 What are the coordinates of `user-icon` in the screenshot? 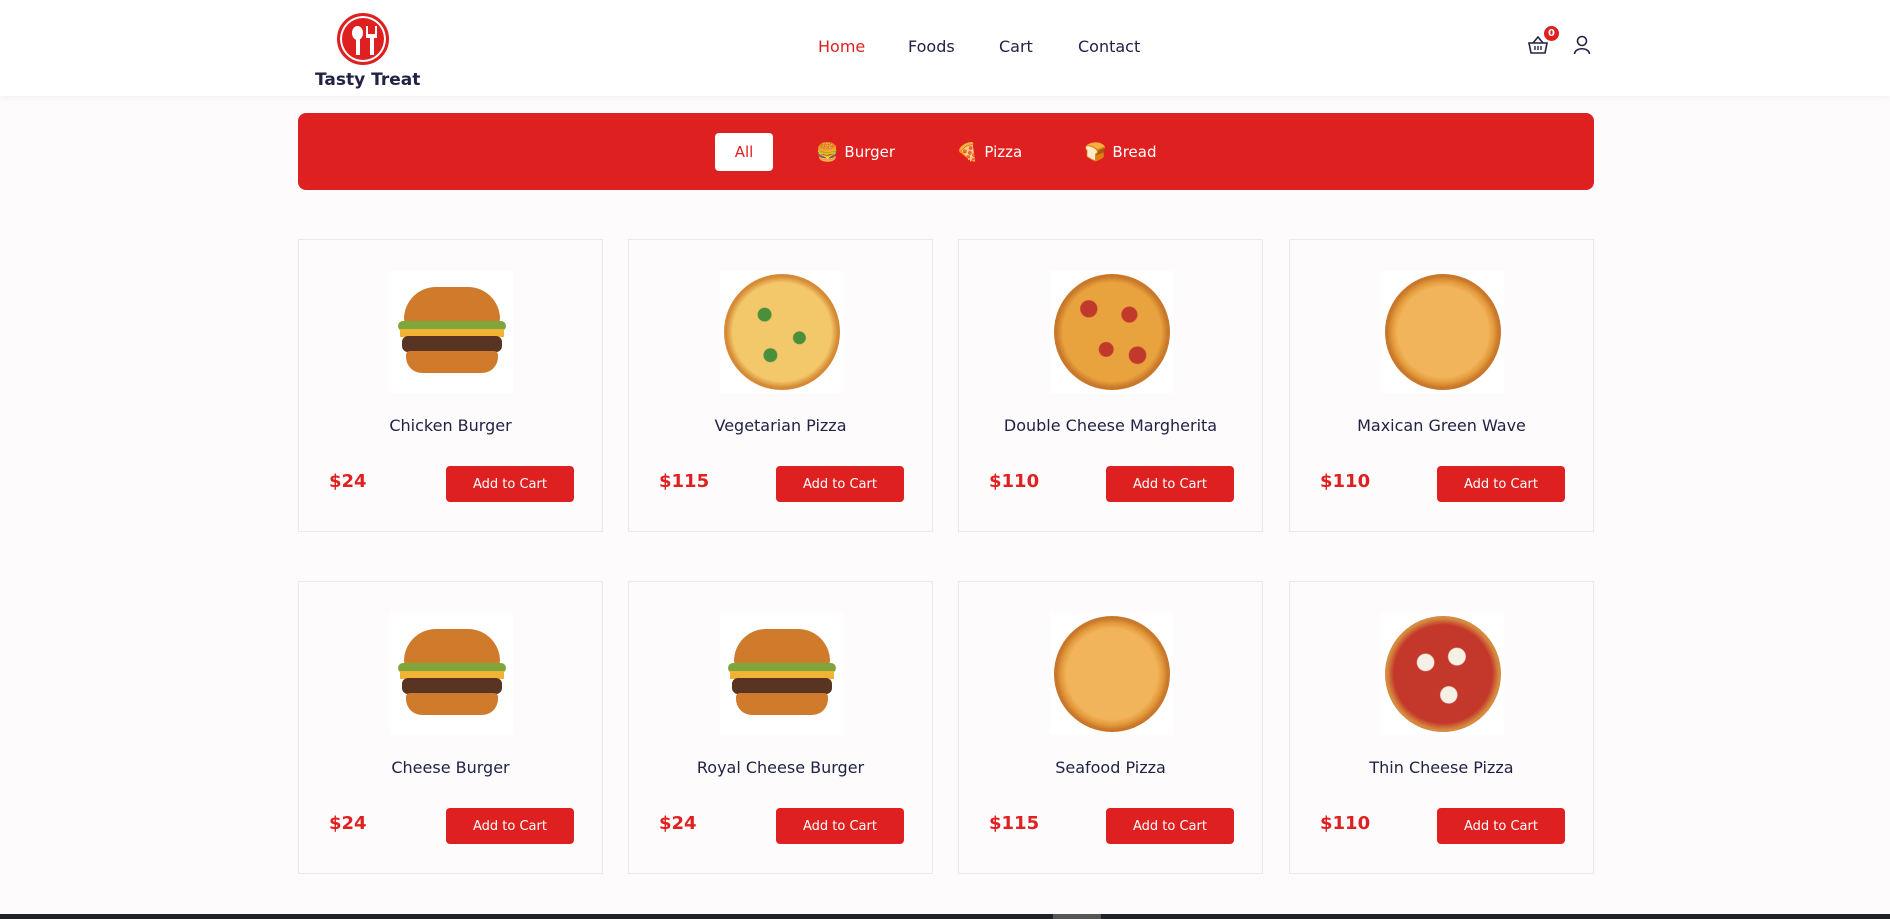 It's located at (1582, 45).